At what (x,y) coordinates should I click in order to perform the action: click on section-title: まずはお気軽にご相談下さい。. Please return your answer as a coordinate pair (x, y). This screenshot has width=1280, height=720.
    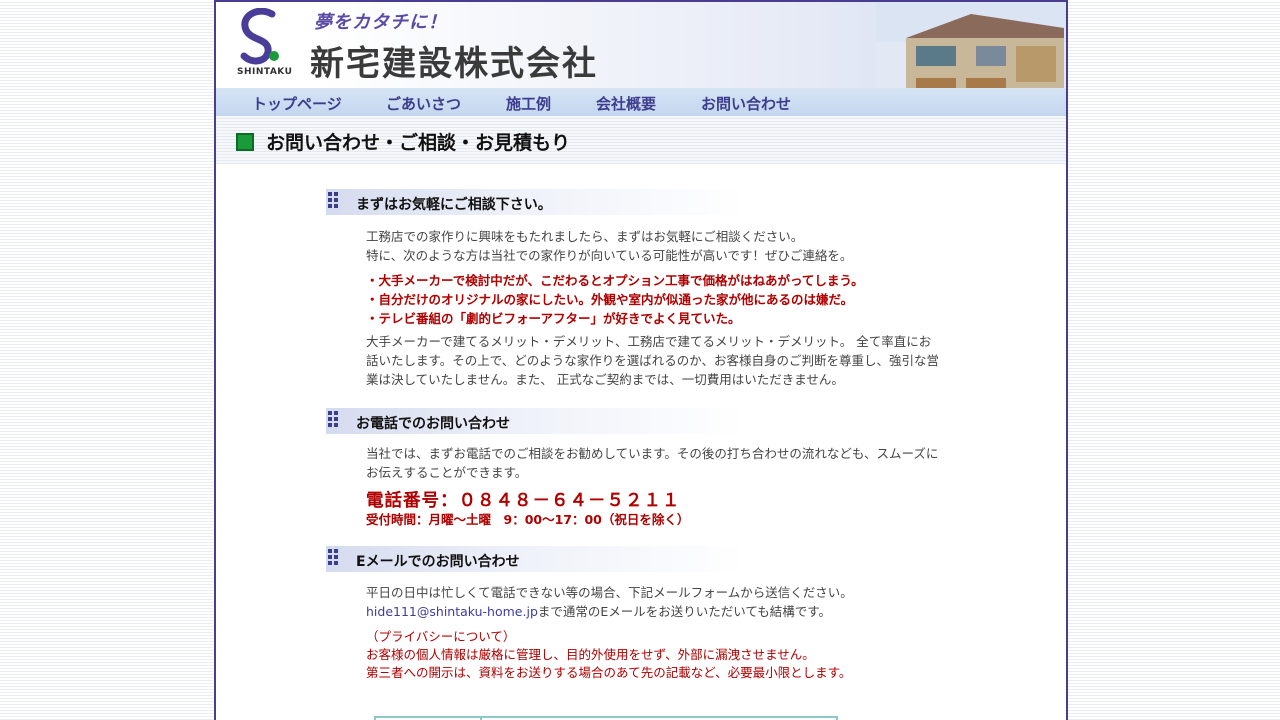
    Looking at the image, I should click on (454, 205).